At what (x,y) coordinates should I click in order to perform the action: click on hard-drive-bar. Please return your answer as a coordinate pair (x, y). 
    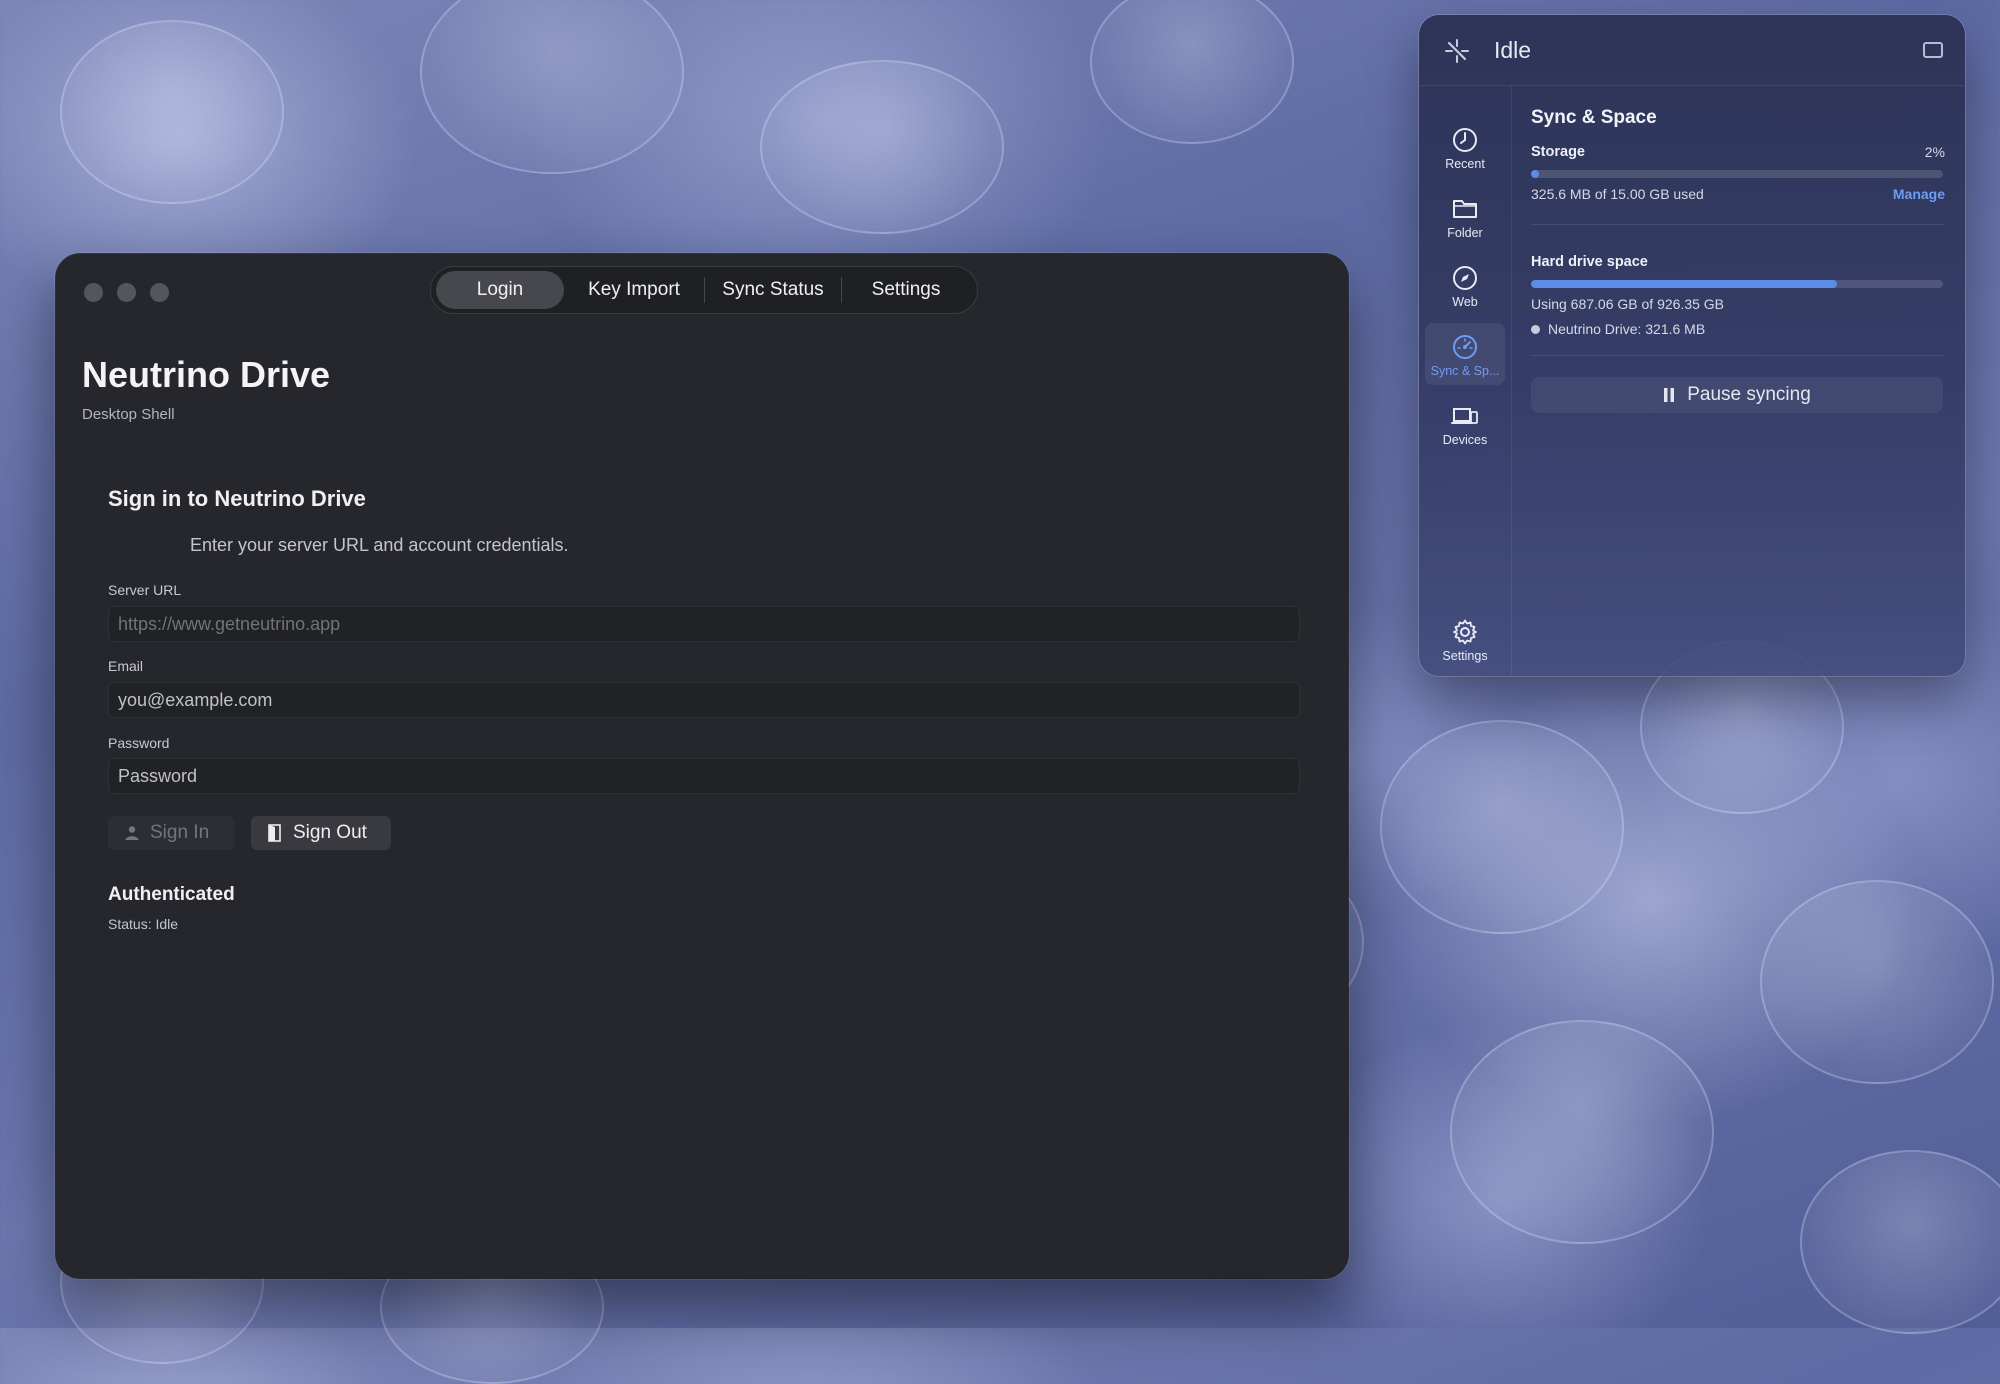
    Looking at the image, I should click on (1737, 284).